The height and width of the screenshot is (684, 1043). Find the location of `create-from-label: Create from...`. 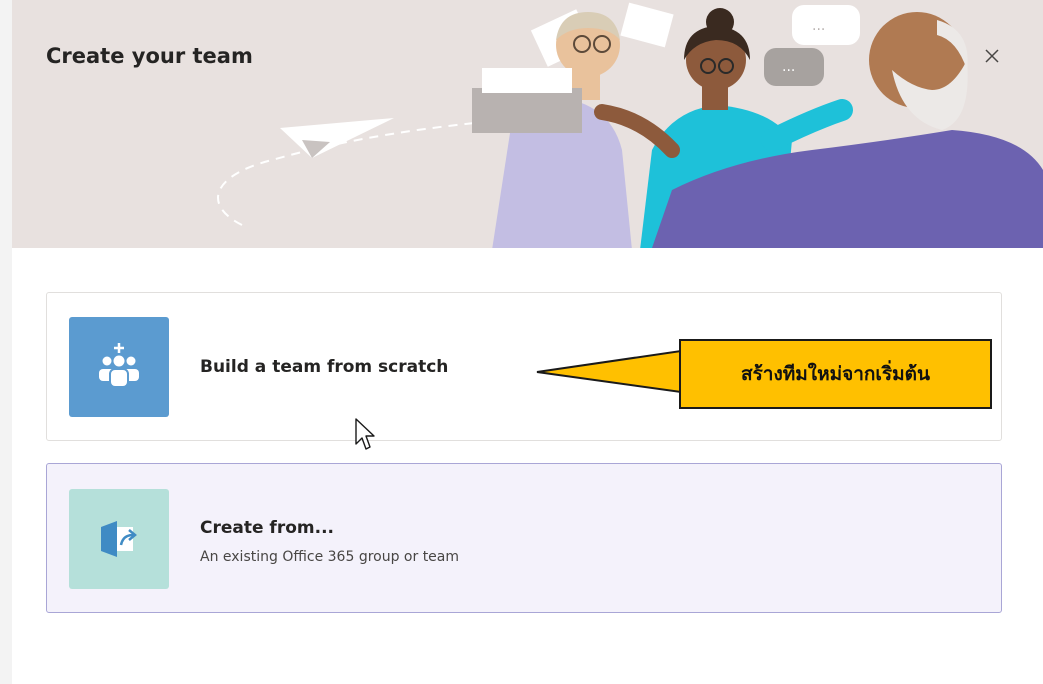

create-from-label: Create from... is located at coordinates (267, 528).